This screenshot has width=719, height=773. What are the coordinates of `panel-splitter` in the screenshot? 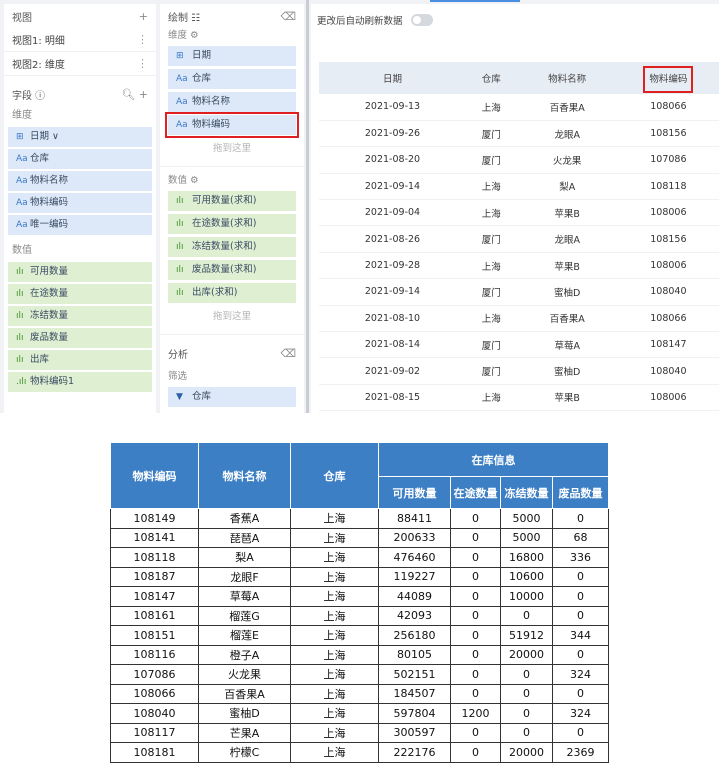 It's located at (307, 206).